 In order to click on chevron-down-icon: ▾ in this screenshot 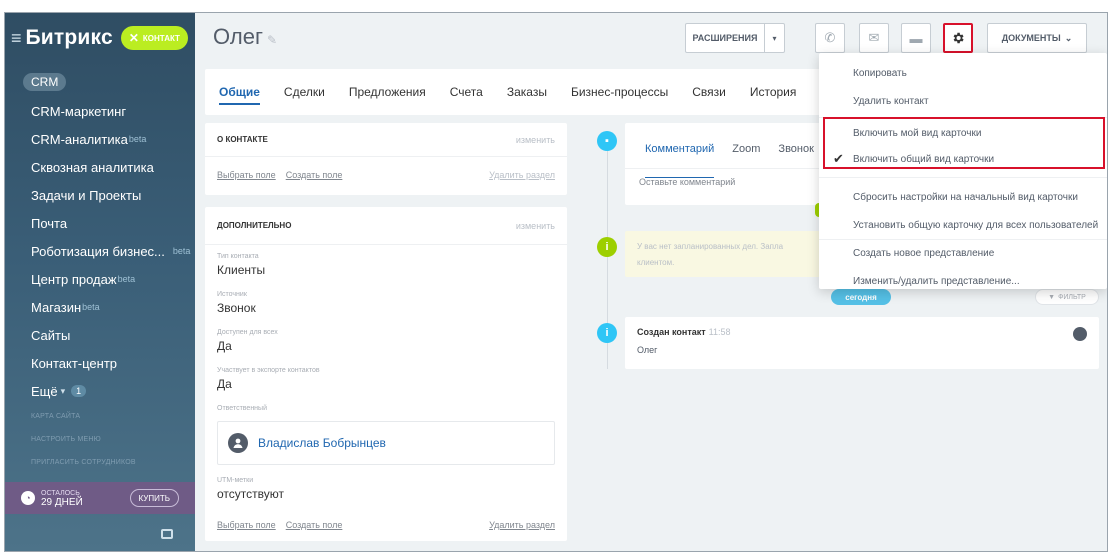, I will do `click(774, 38)`.